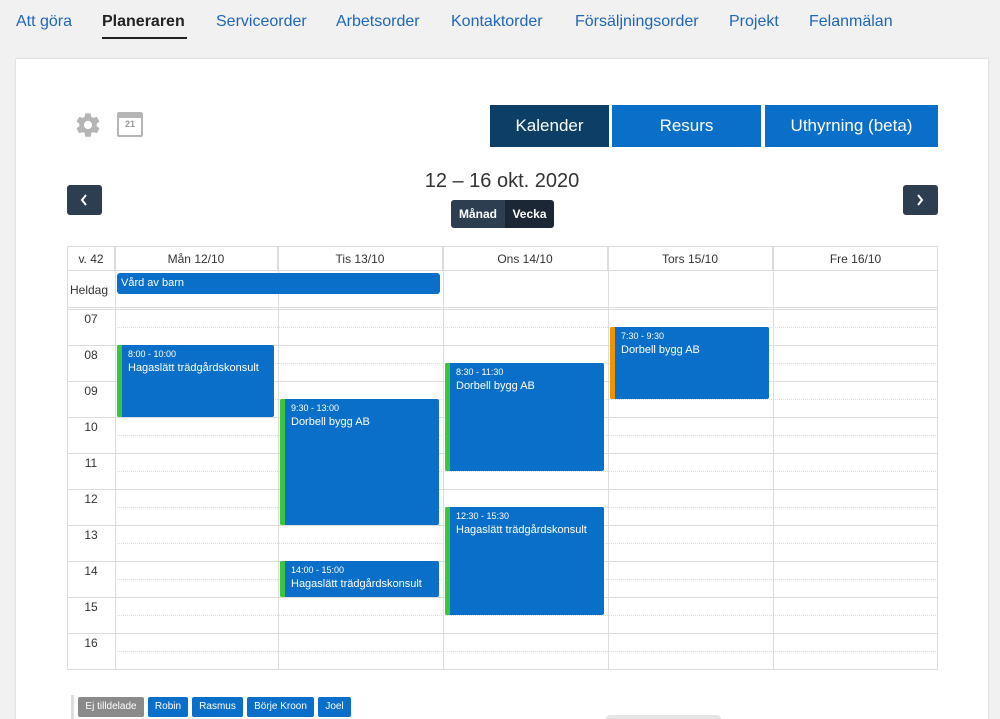 The width and height of the screenshot is (1000, 719). I want to click on hour-label: 07, so click(91, 319).